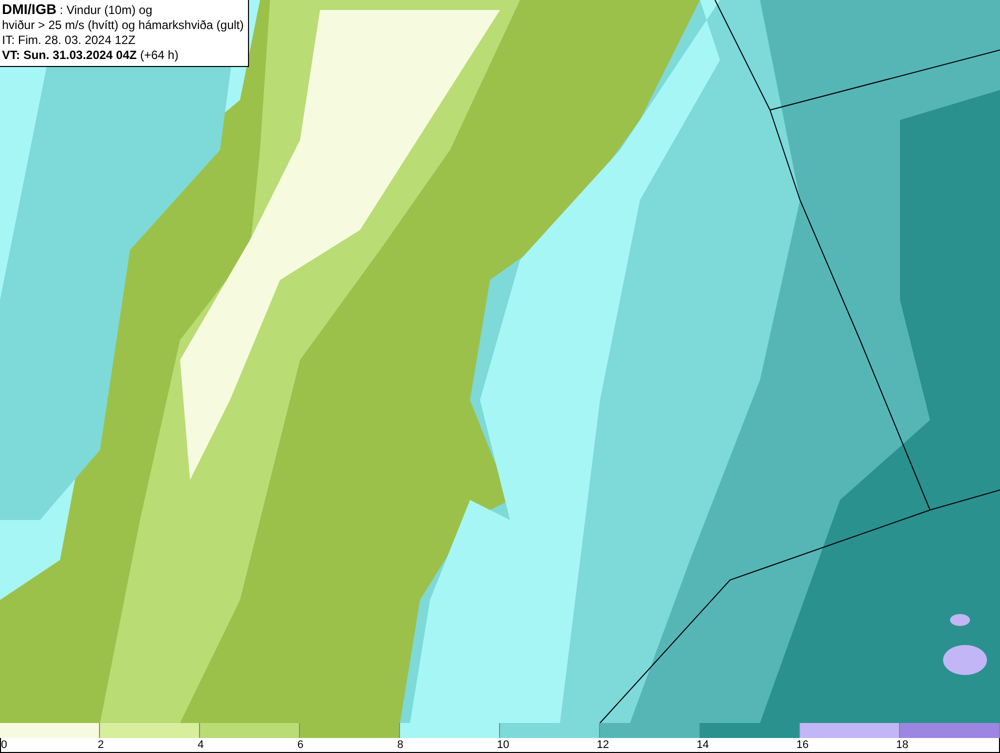  What do you see at coordinates (300, 745) in the screenshot?
I see `legend-label: 6` at bounding box center [300, 745].